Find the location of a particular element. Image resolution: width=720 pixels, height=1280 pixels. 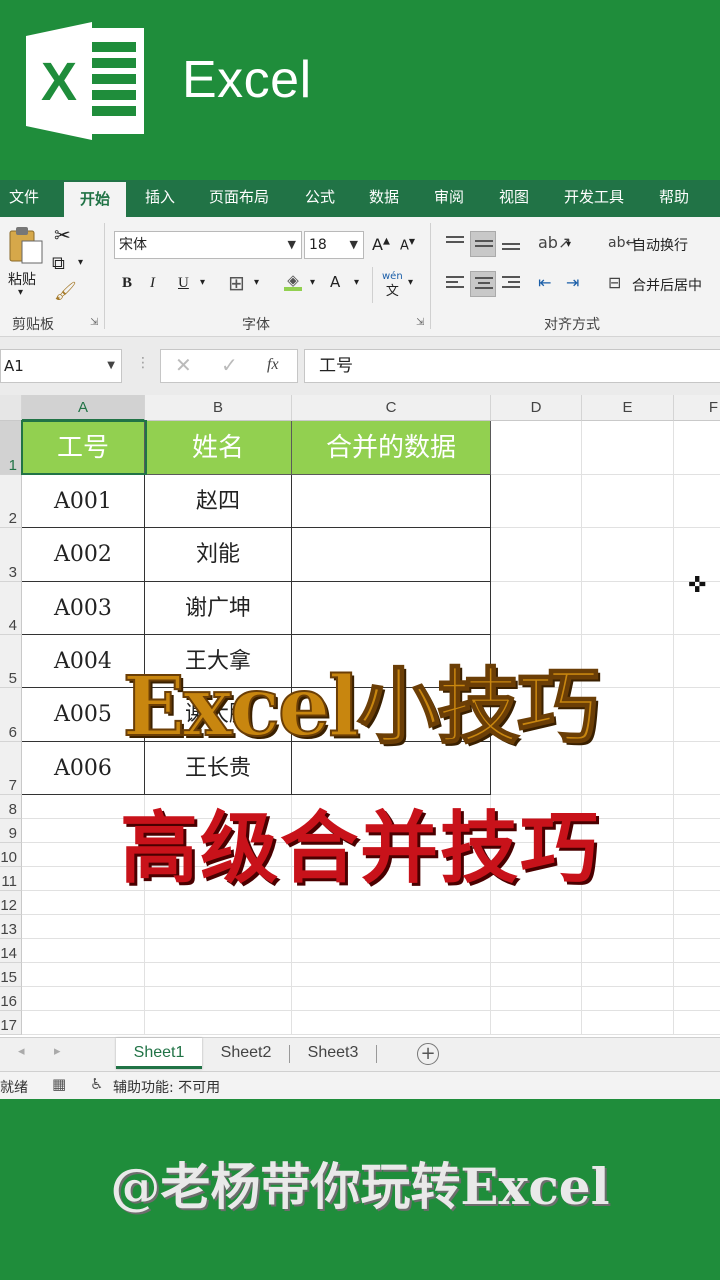

tab-home: 开始 is located at coordinates (95, 198).